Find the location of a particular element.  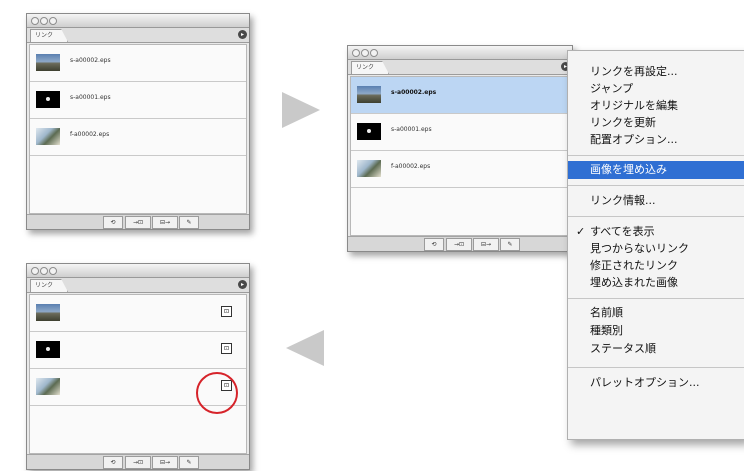

menu-item-missing-links: 見つからないリンク is located at coordinates (656, 249).